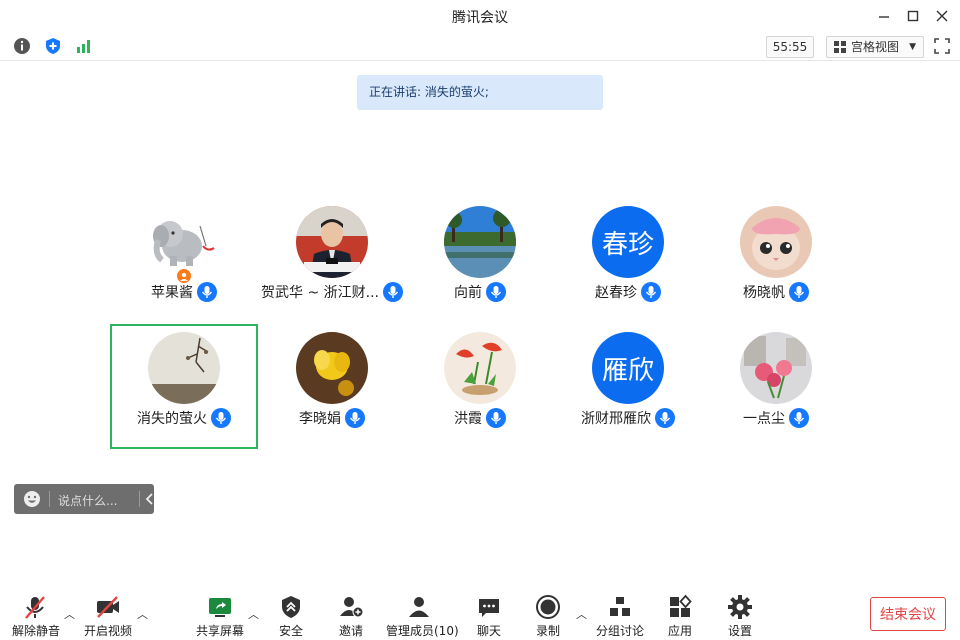 This screenshot has height=640, width=960. I want to click on window-title: 腾讯会议, so click(480, 18).